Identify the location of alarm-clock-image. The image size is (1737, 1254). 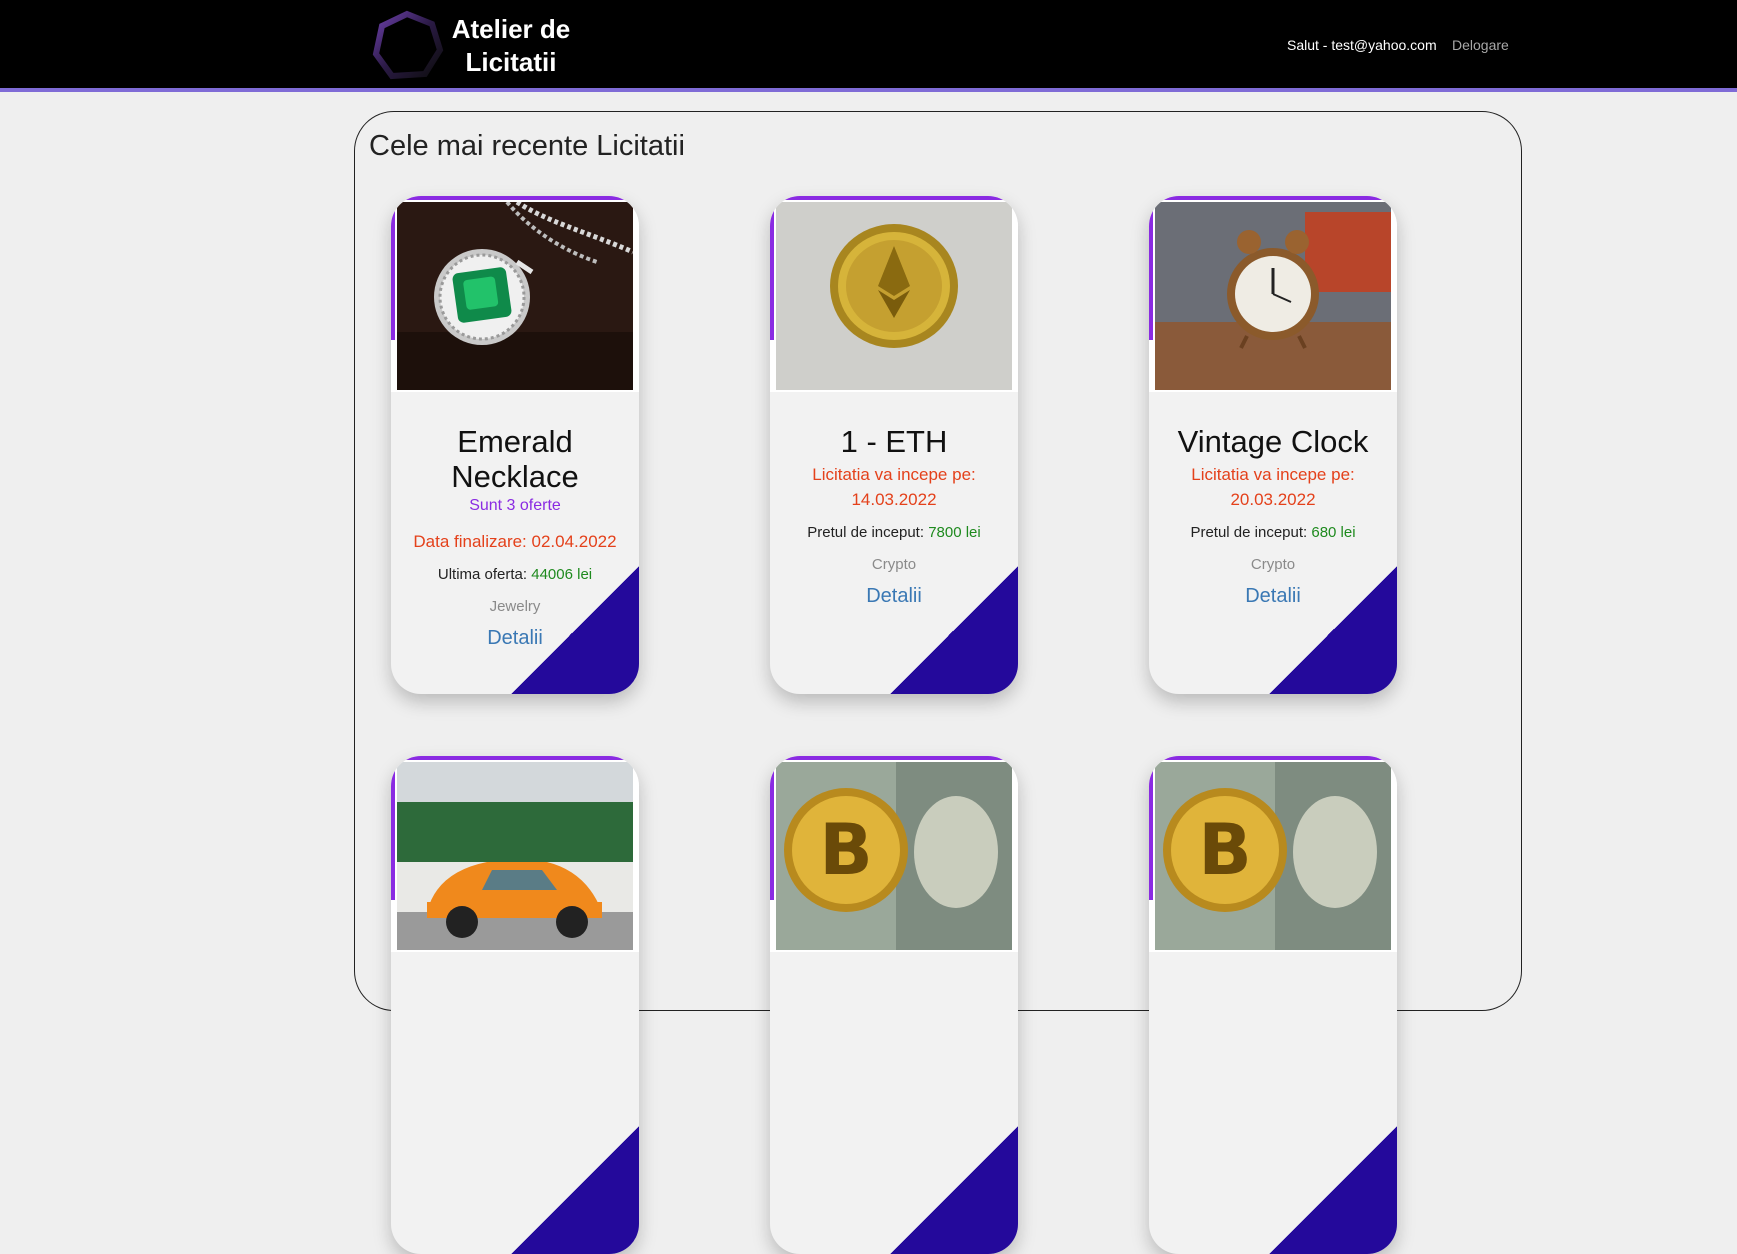
(1273, 296).